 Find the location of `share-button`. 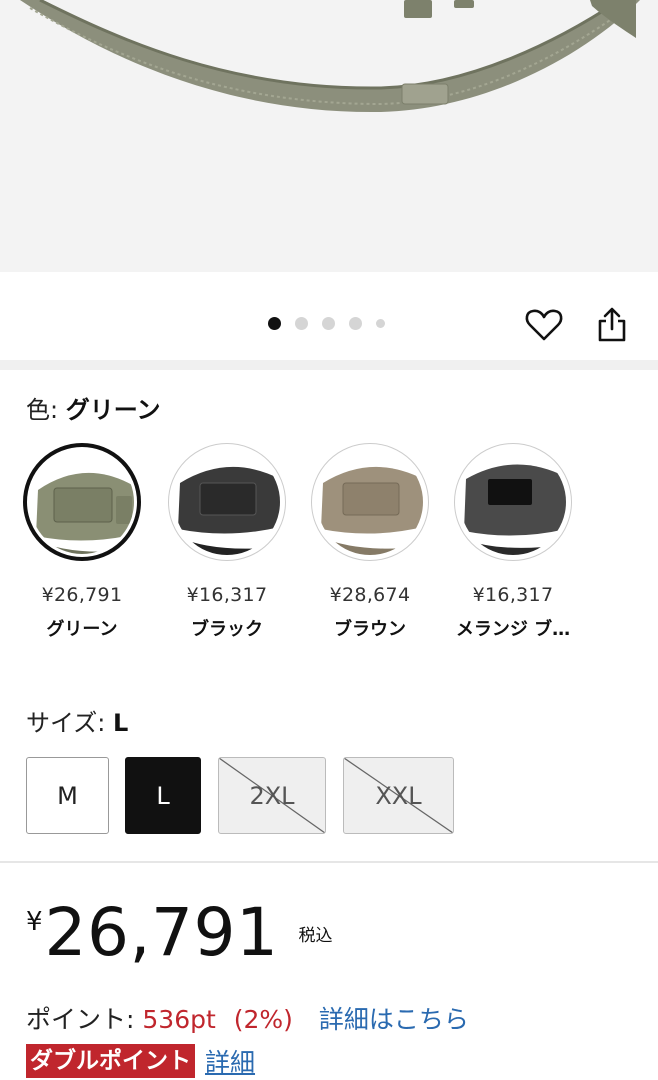

share-button is located at coordinates (612, 325).